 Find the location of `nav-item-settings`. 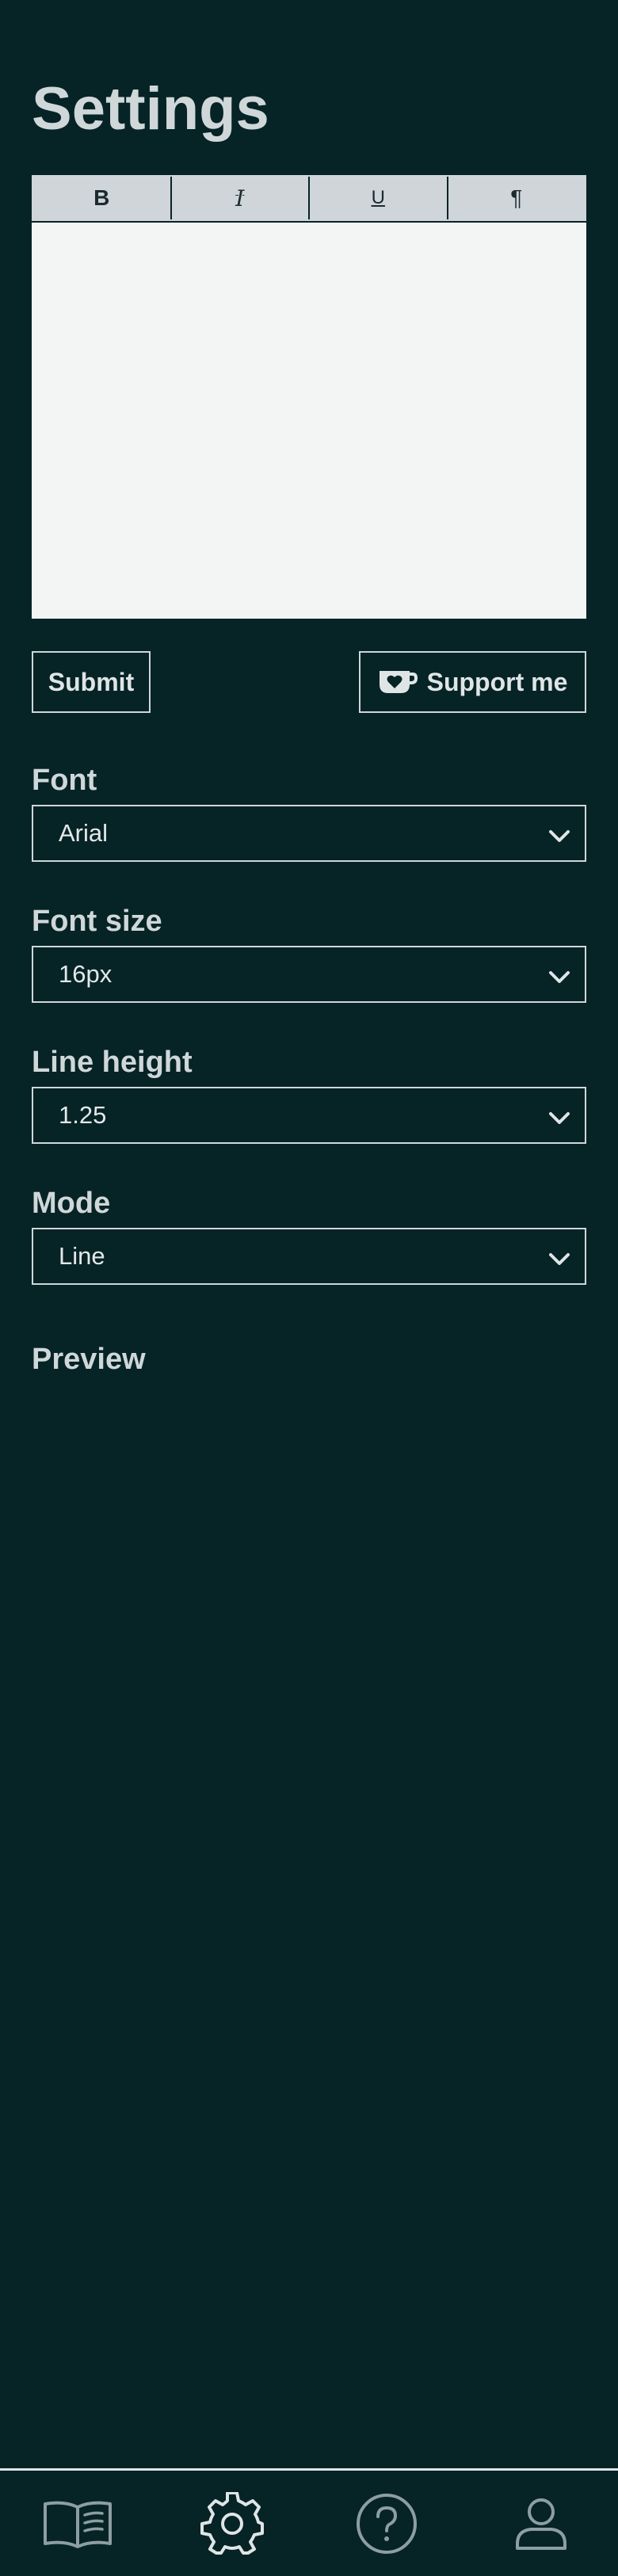

nav-item-settings is located at coordinates (232, 2523).